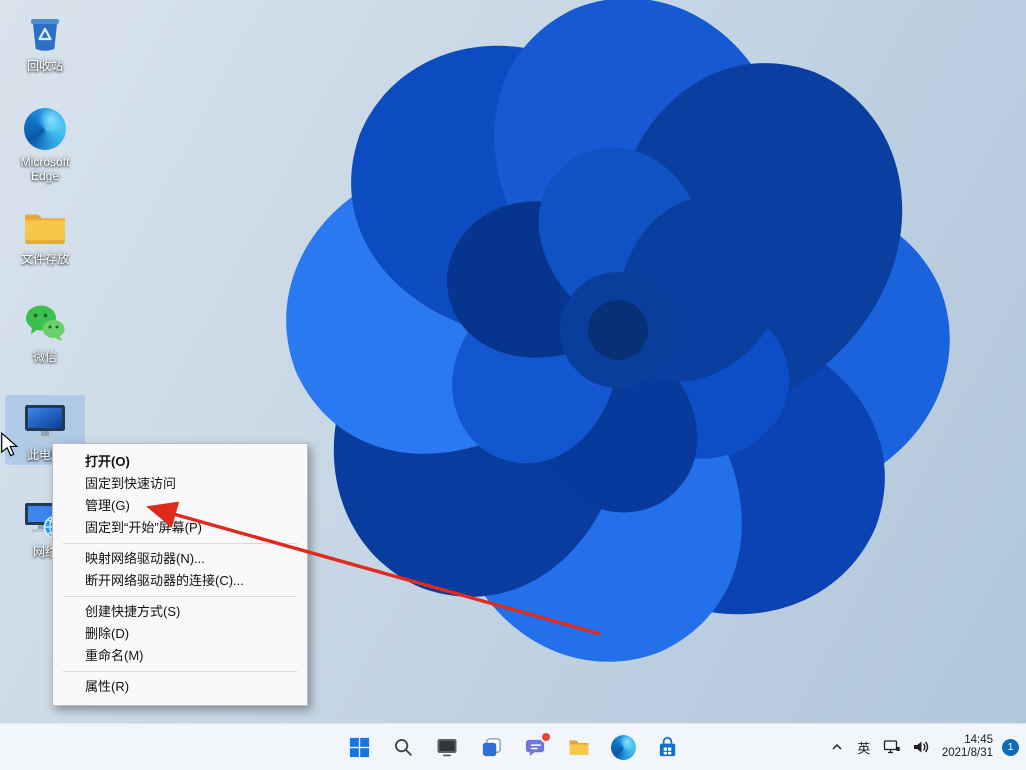 This screenshot has height=770, width=1026. I want to click on volume-icon, so click(920, 747).